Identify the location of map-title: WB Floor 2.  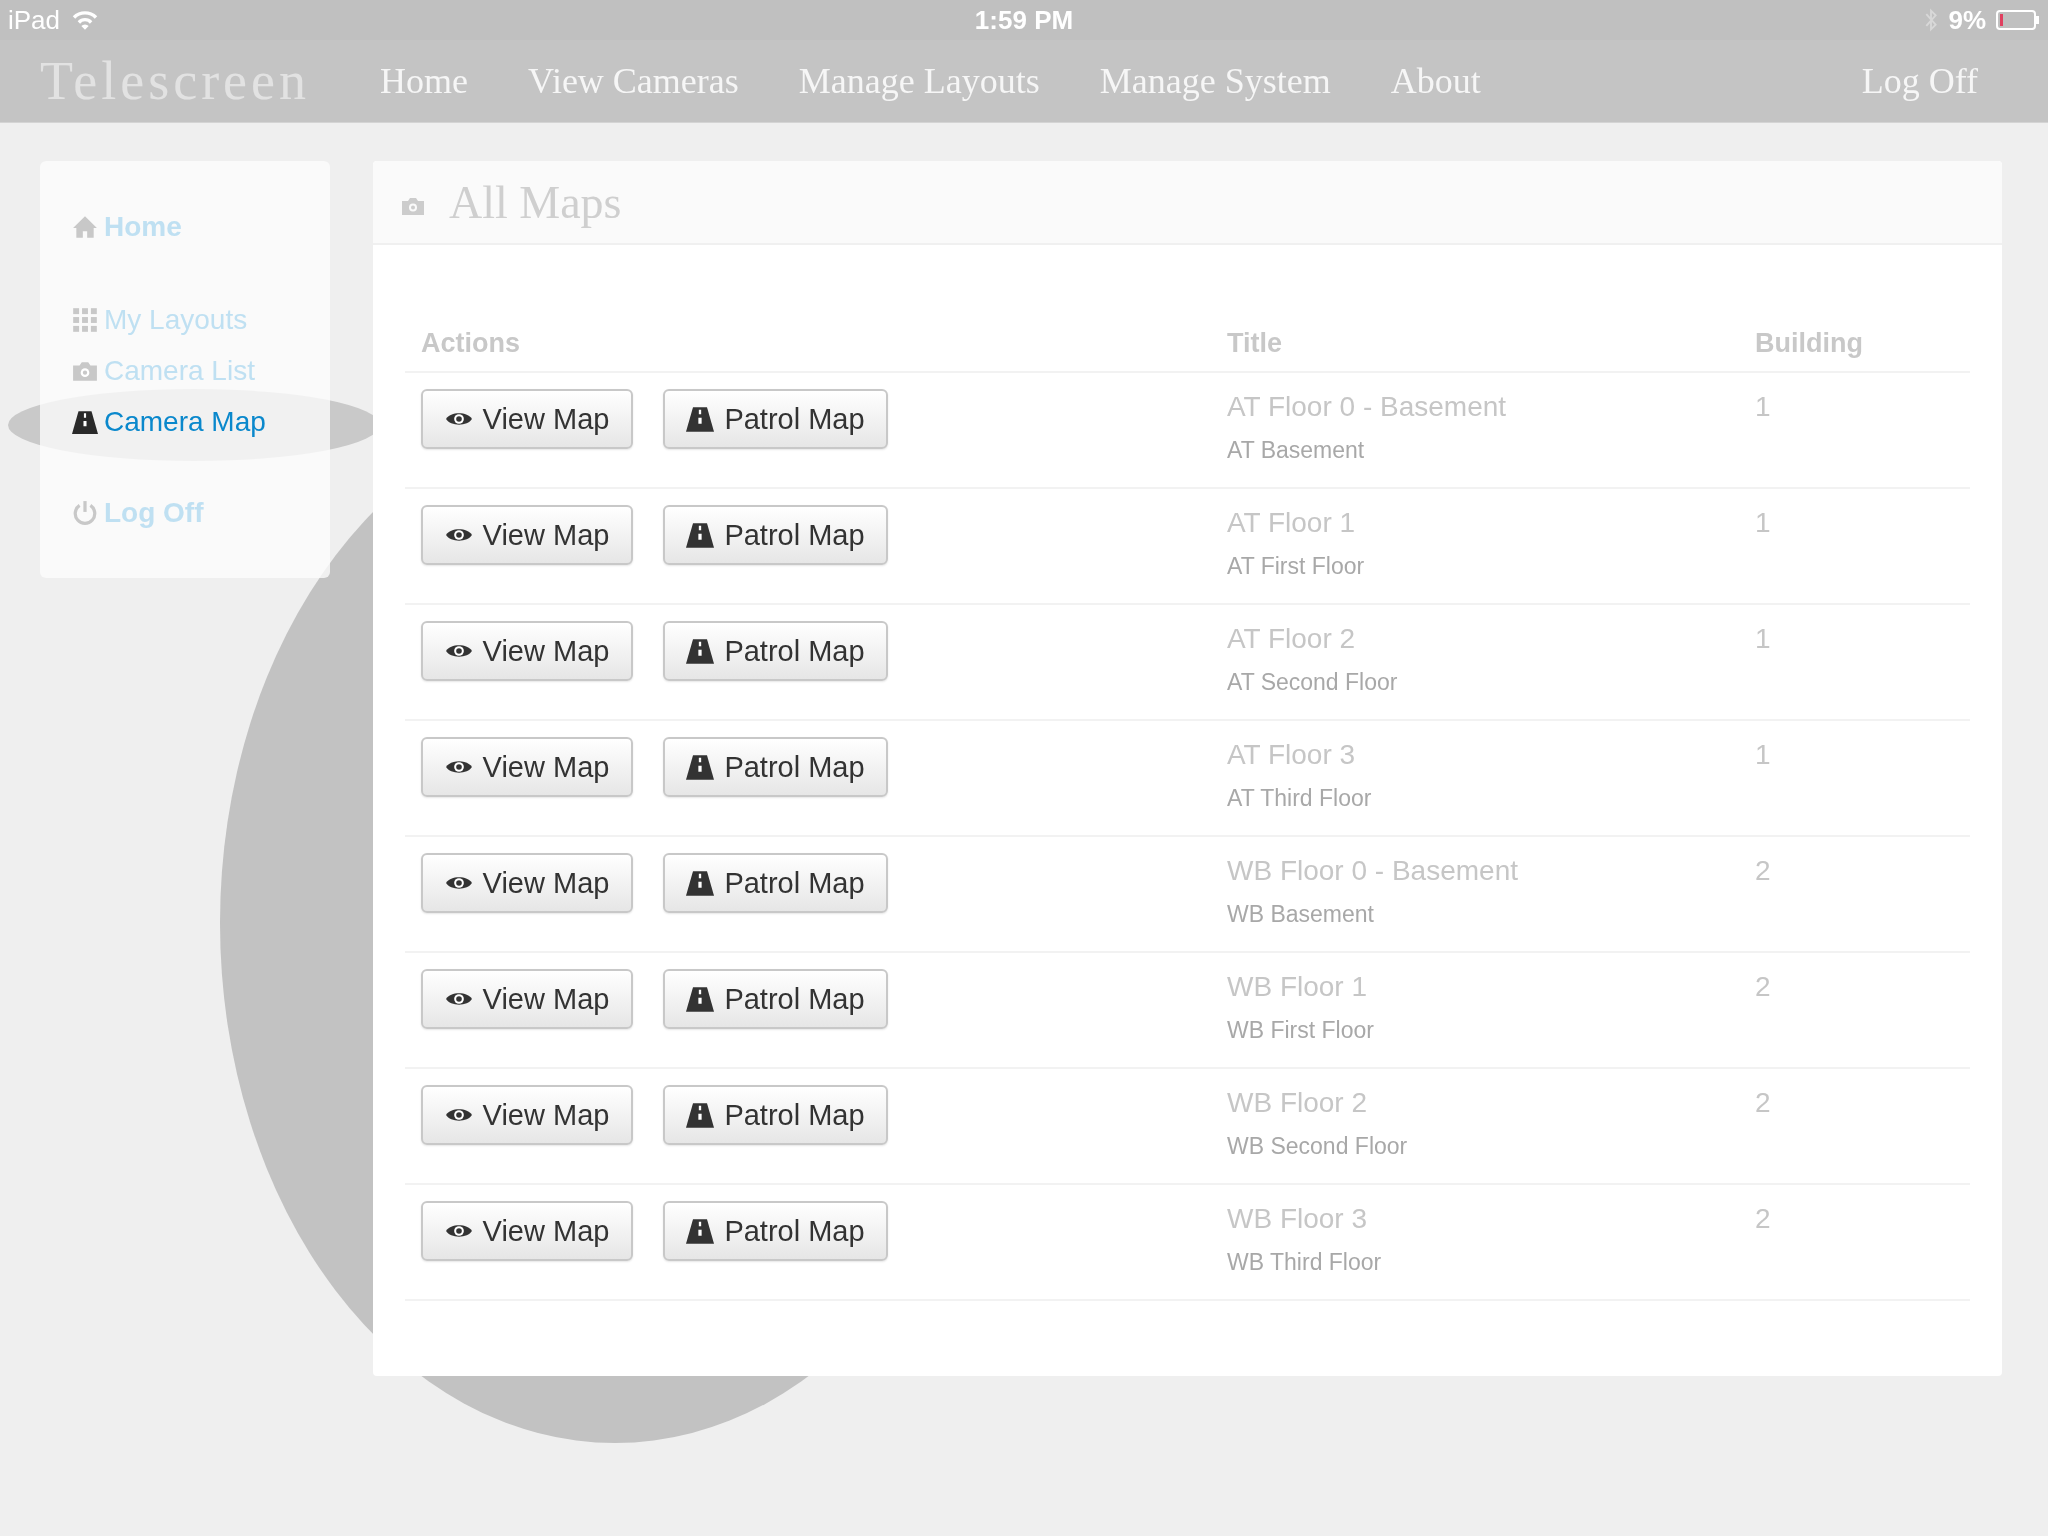
(1298, 1103).